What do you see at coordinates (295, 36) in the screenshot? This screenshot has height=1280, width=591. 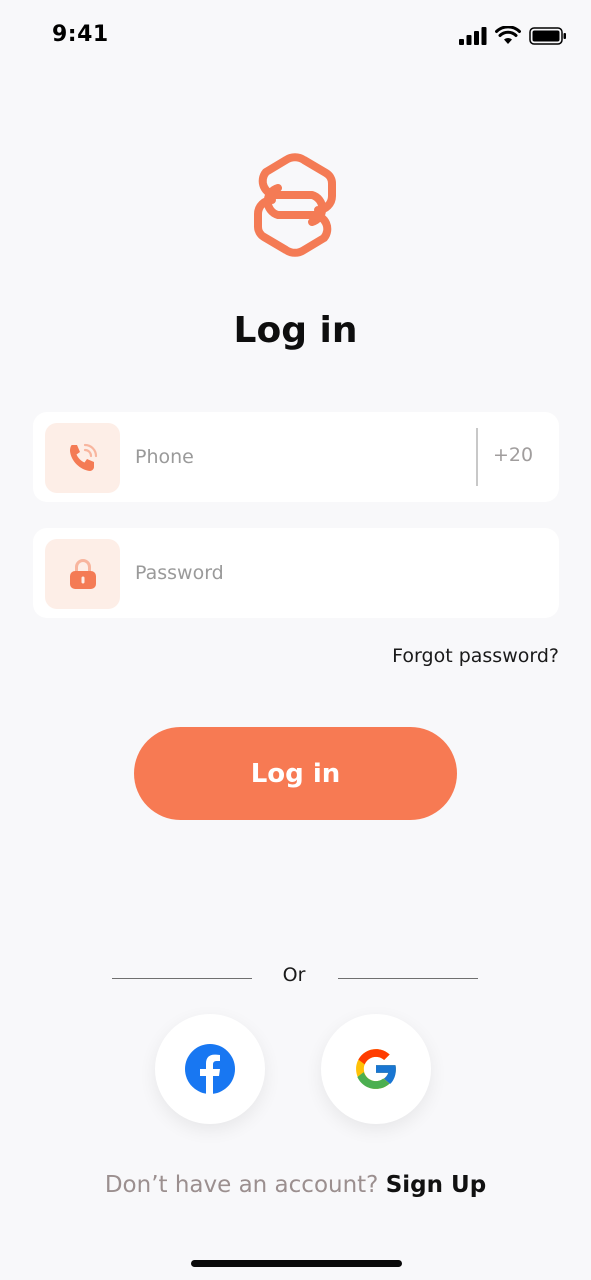 I see `status-bar: 9:41` at bounding box center [295, 36].